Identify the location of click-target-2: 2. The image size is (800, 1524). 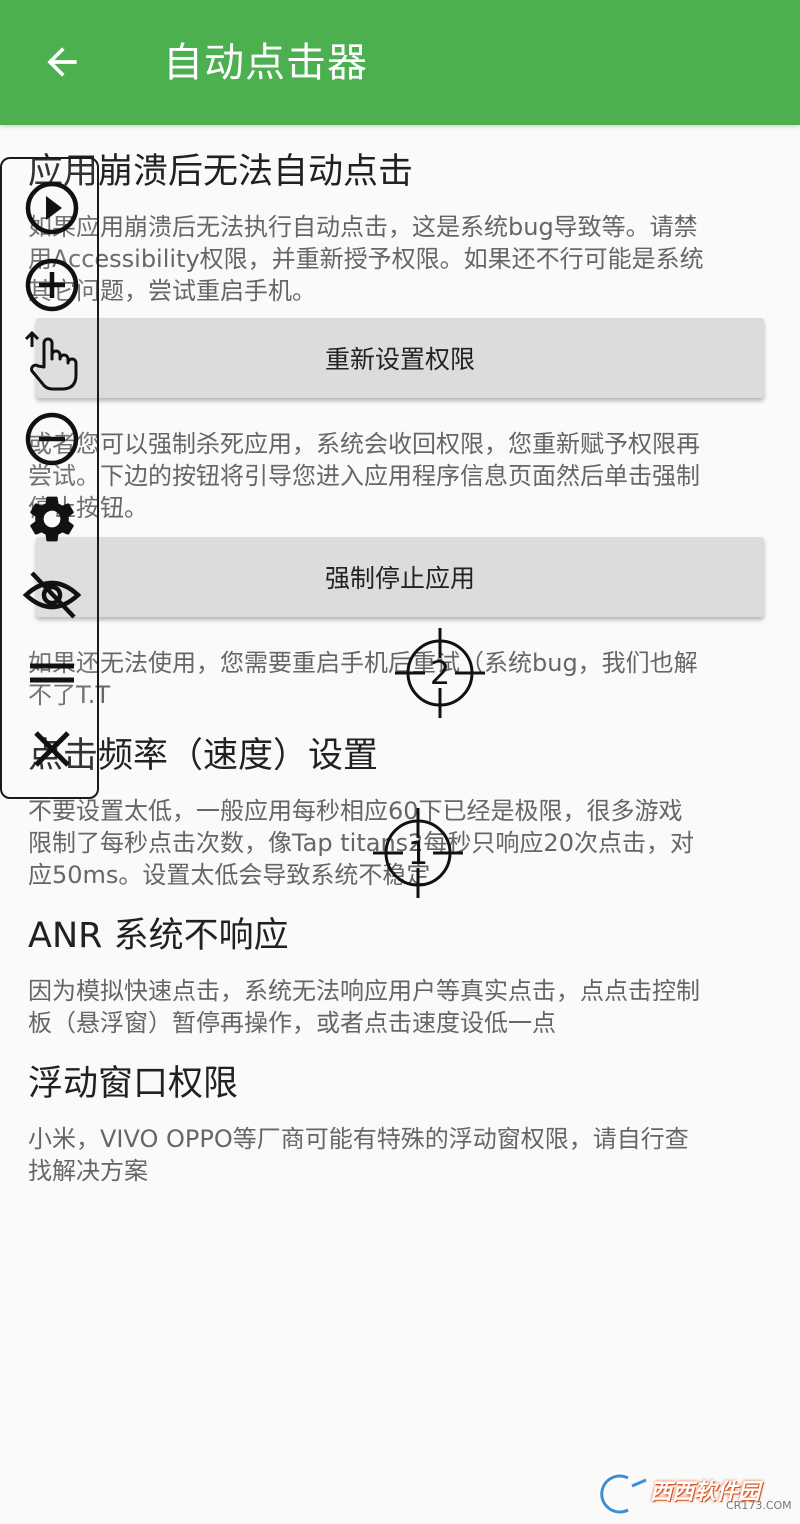
(440, 673).